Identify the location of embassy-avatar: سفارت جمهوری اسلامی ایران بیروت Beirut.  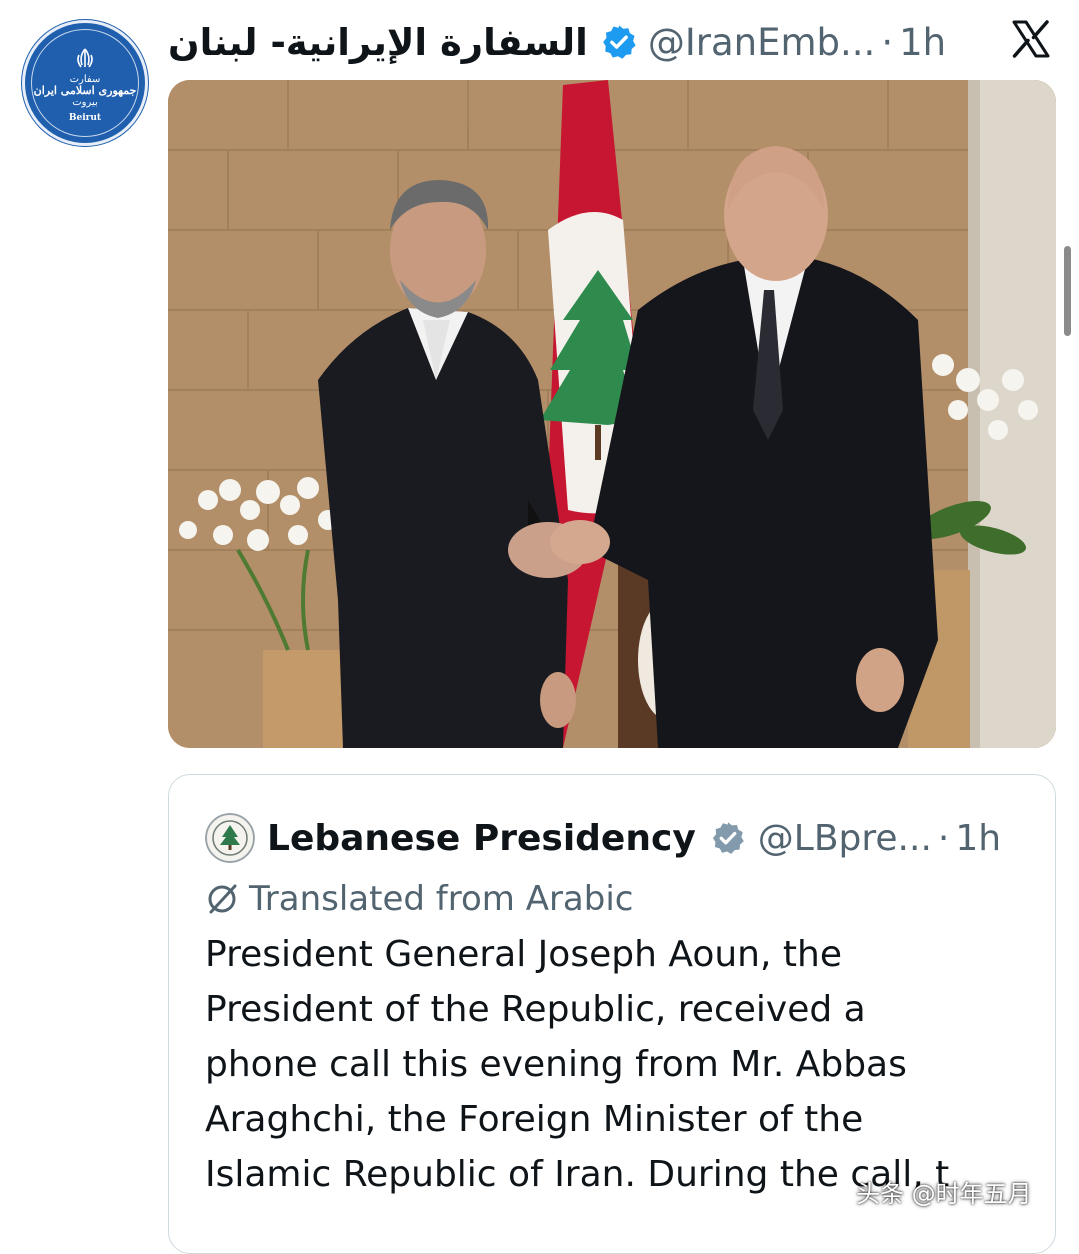
(85, 83).